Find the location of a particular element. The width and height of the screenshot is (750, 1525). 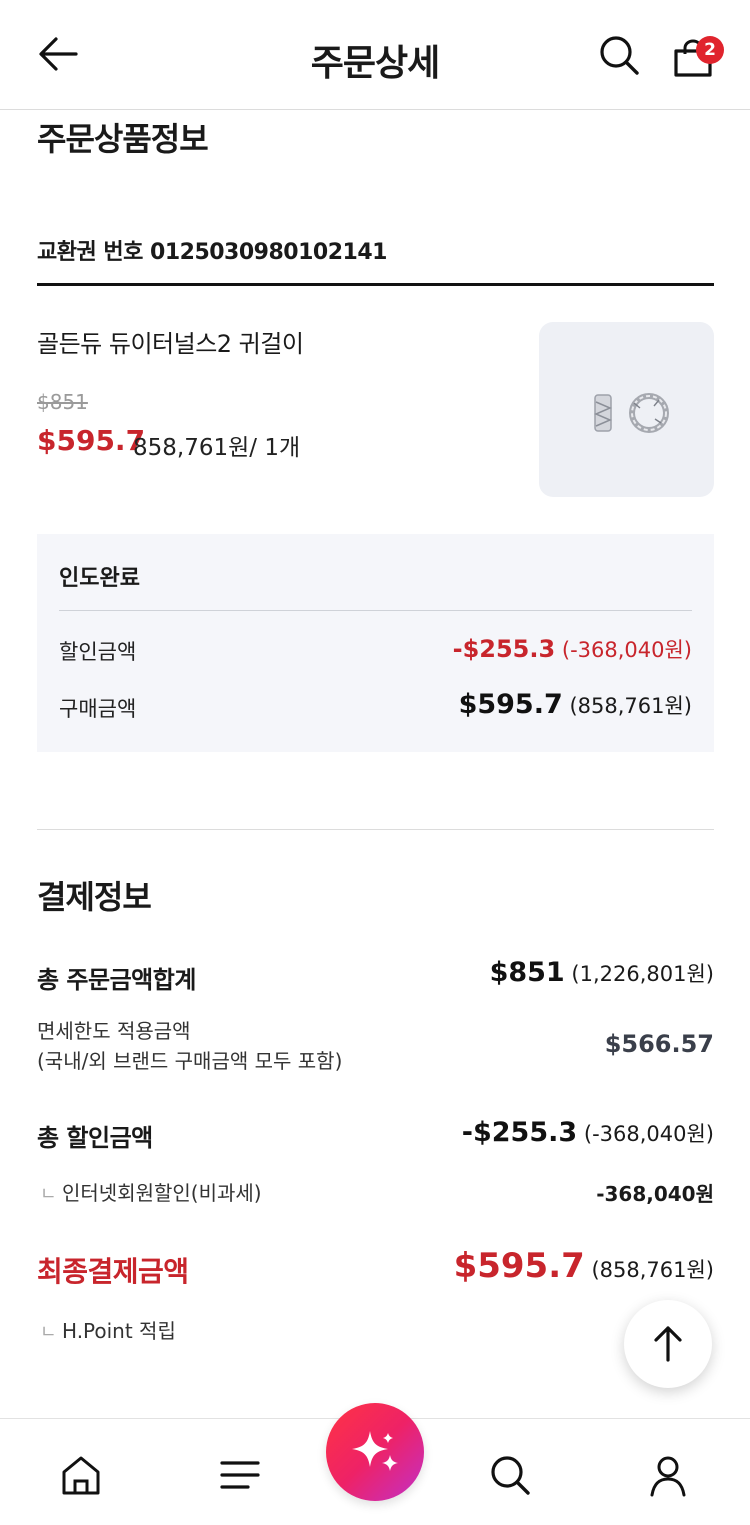

final-payment-usd: $595.7 is located at coordinates (519, 1266).